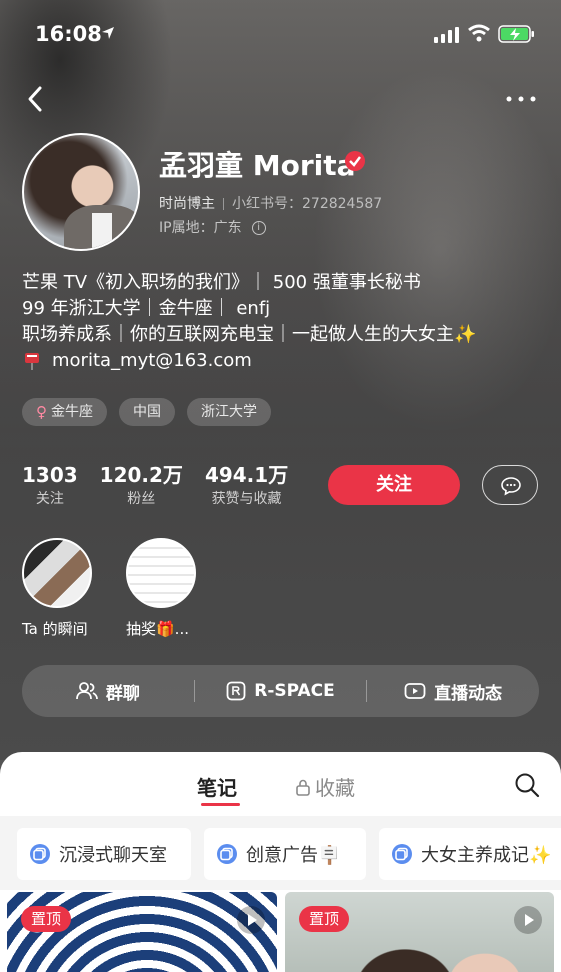  Describe the element at coordinates (113, 855) in the screenshot. I see `collection-label: 沉浸式聊天室` at that location.